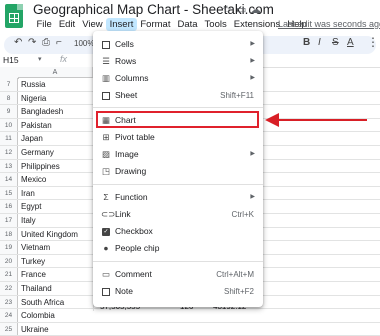 This screenshot has height=336, width=380. I want to click on country-cell: Japan, so click(32, 138).